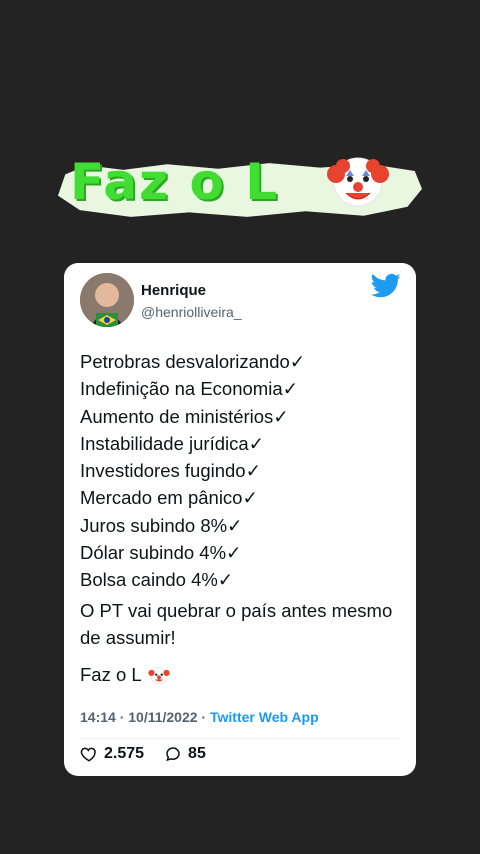  What do you see at coordinates (111, 674) in the screenshot?
I see `closing-text: Faz o L` at bounding box center [111, 674].